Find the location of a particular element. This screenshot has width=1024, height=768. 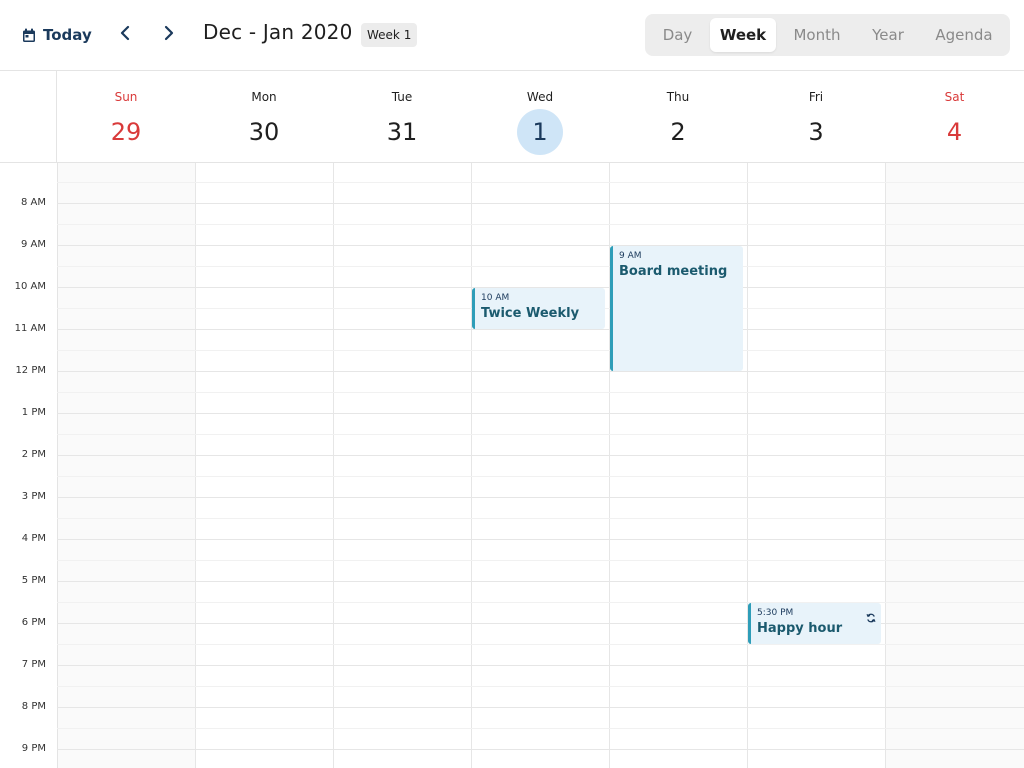

time-label: 12 PM is located at coordinates (30, 370).